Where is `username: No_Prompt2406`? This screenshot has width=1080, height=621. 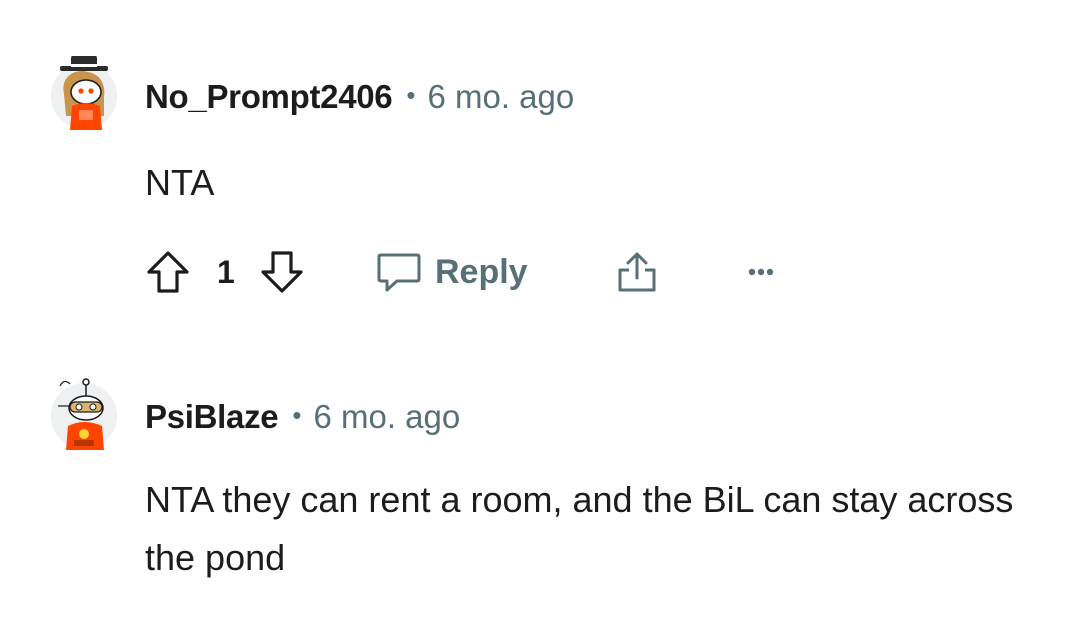 username: No_Prompt2406 is located at coordinates (269, 97).